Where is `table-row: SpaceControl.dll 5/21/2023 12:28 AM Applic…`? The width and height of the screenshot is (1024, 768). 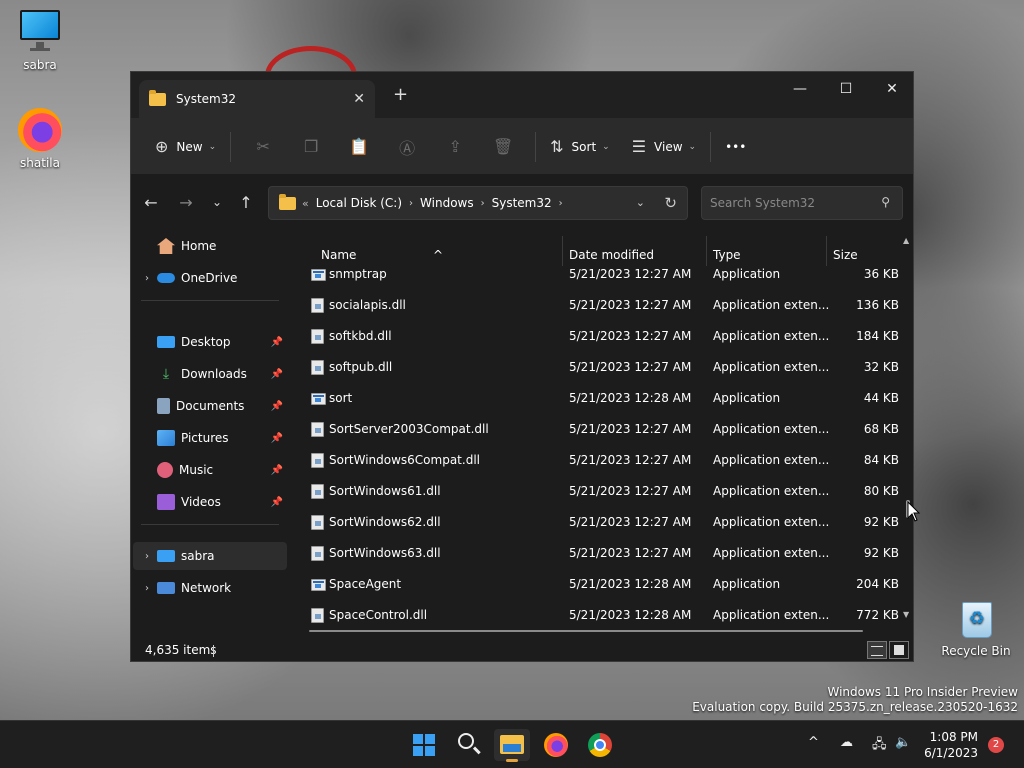
table-row: SpaceControl.dll 5/21/2023 12:28 AM Applic… is located at coordinates (596, 615).